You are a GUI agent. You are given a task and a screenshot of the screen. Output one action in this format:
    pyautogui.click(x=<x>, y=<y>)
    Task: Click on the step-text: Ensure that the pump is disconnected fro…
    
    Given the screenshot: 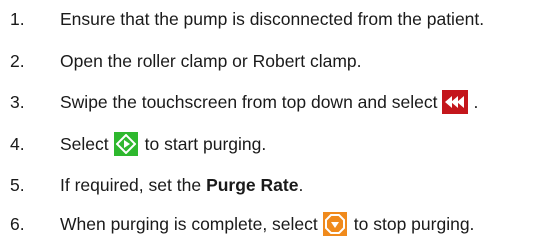 What is the action you would take?
    pyautogui.click(x=272, y=18)
    